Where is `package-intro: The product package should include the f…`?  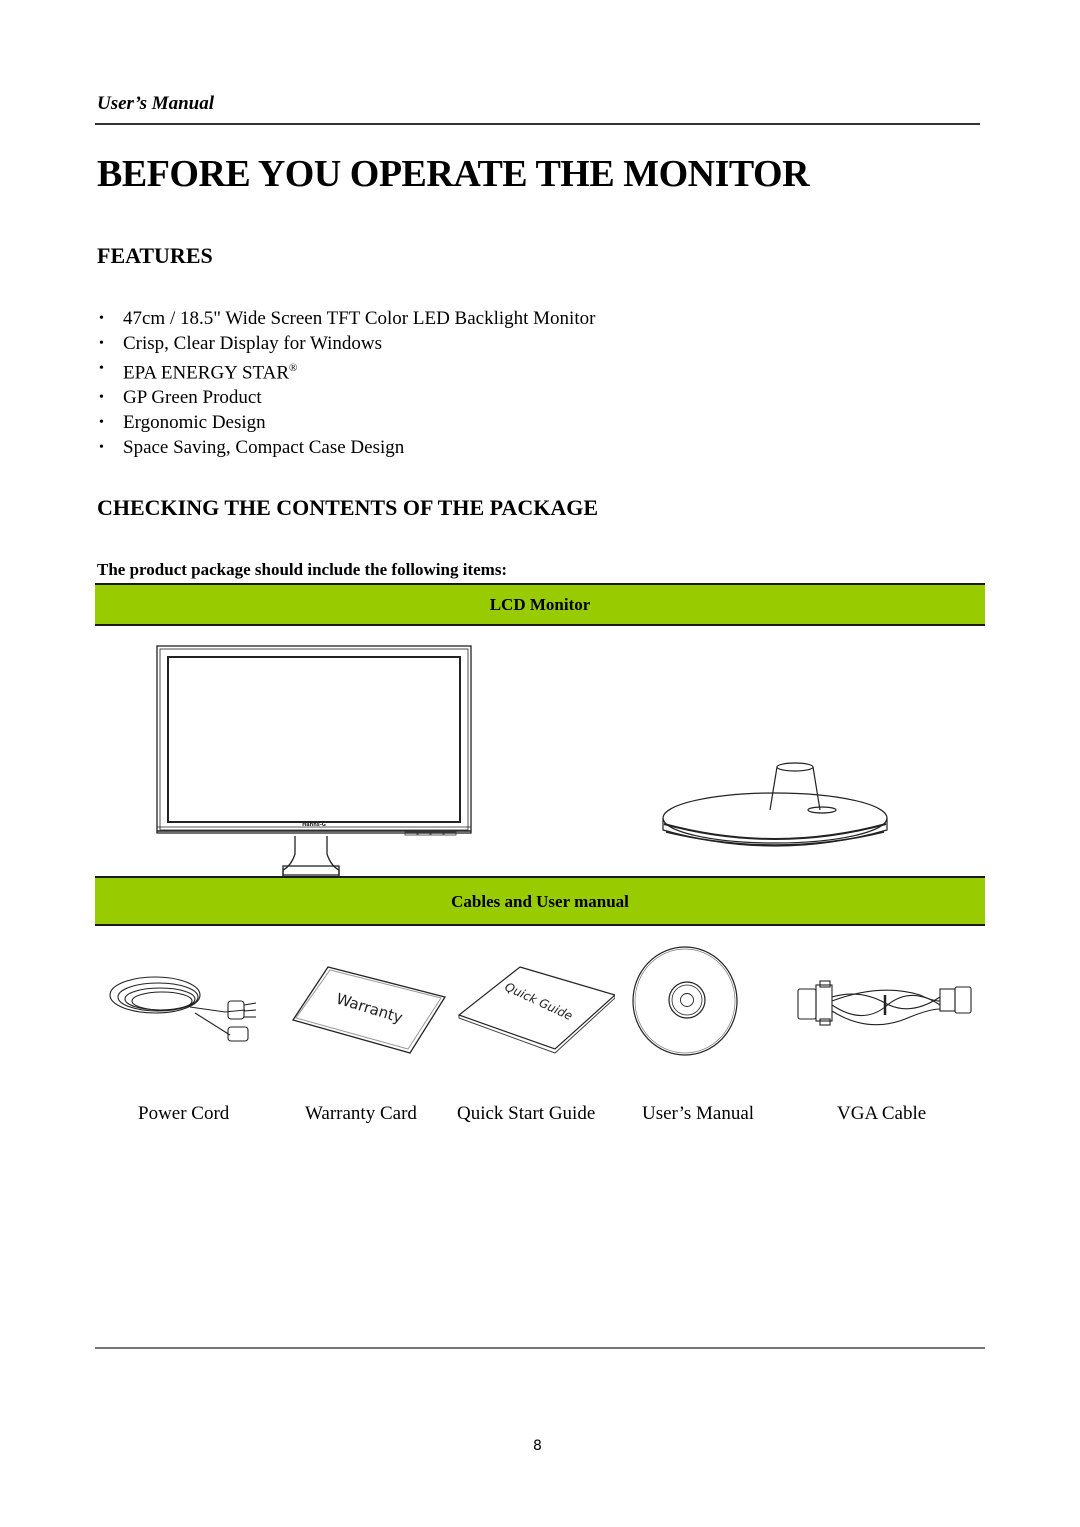
package-intro: The product package should include the f… is located at coordinates (302, 569).